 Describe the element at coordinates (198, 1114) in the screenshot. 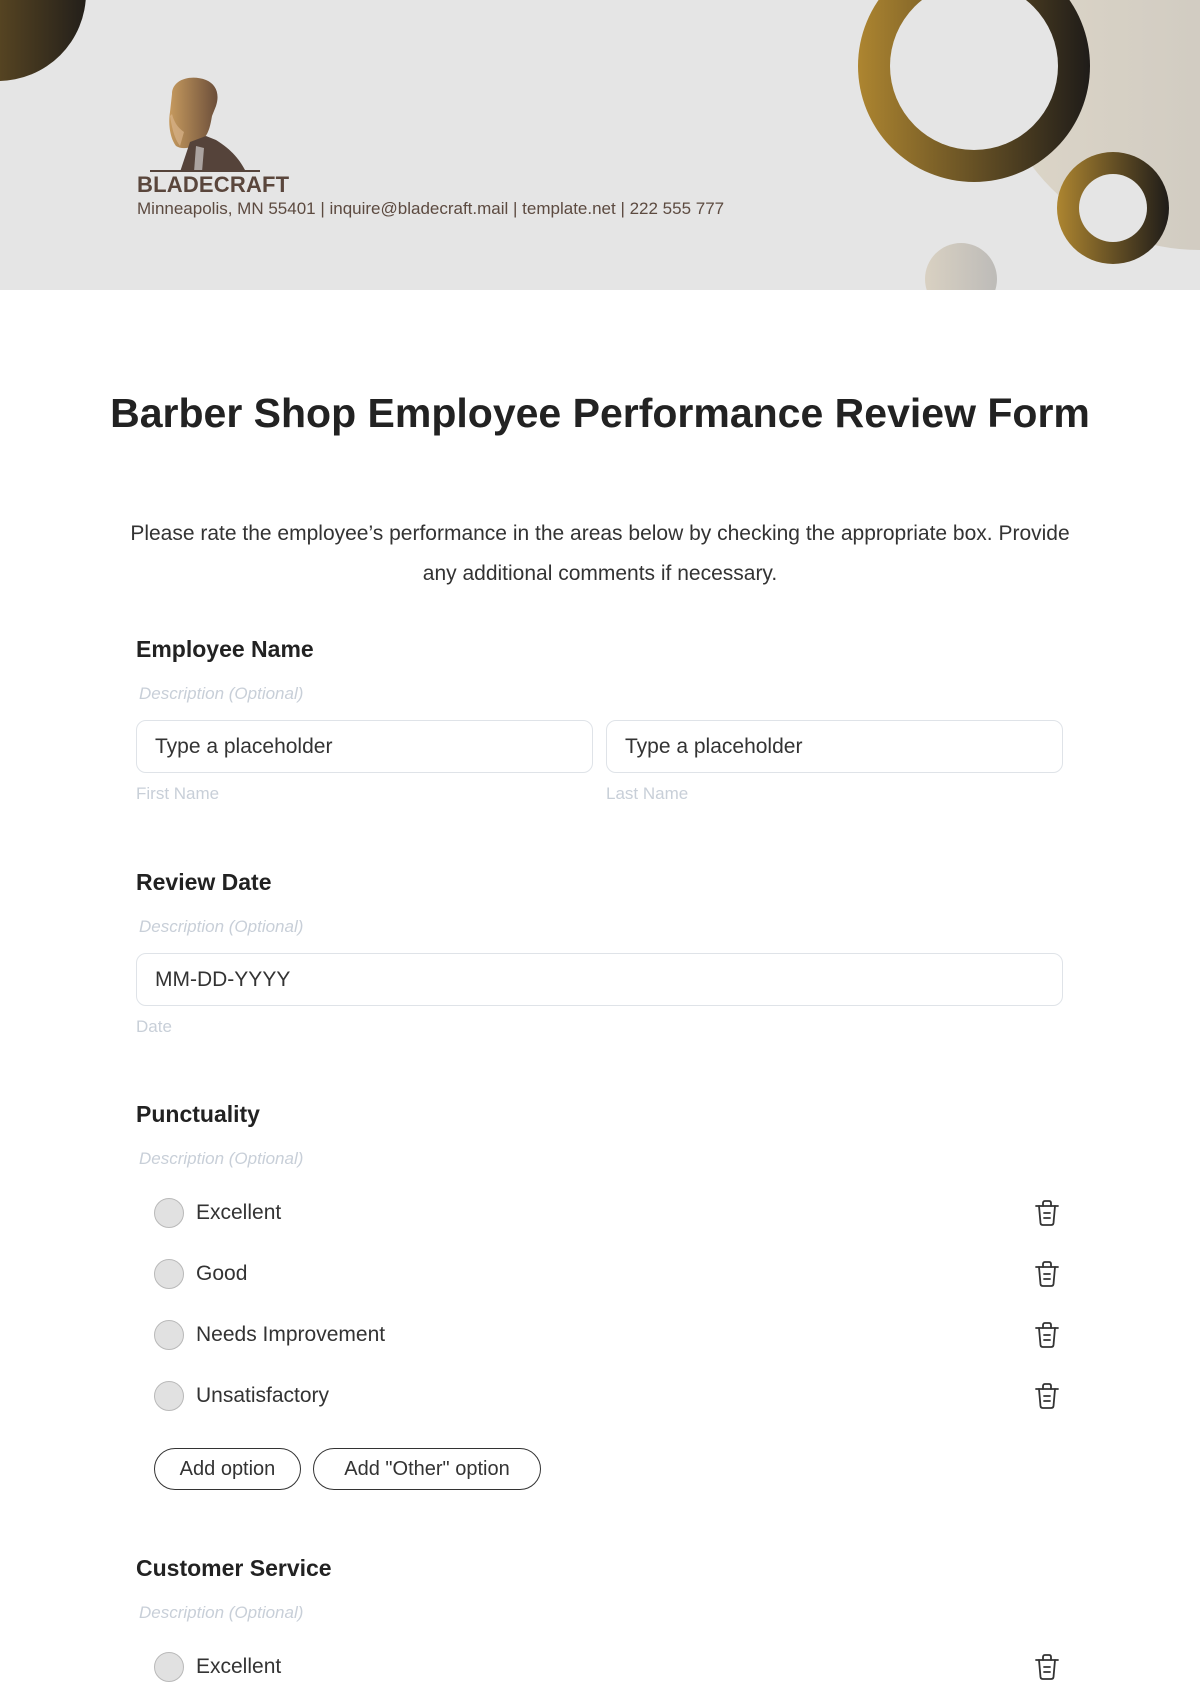

I see `question-label: Punctuality` at that location.